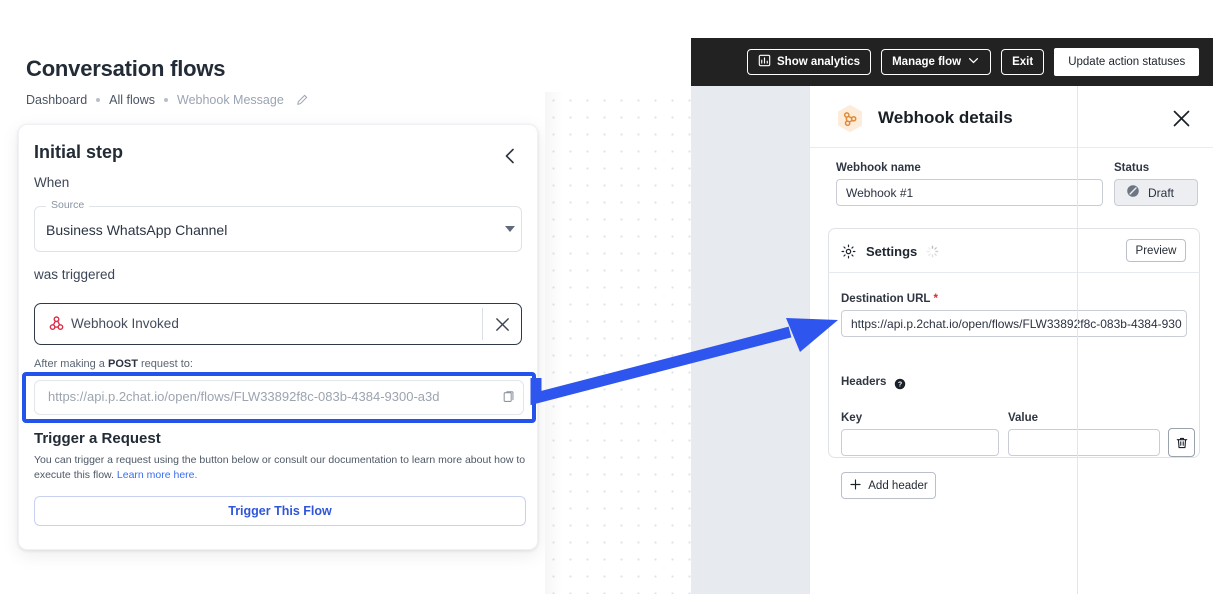  I want to click on manage-flow-label: Manage flow, so click(927, 62).